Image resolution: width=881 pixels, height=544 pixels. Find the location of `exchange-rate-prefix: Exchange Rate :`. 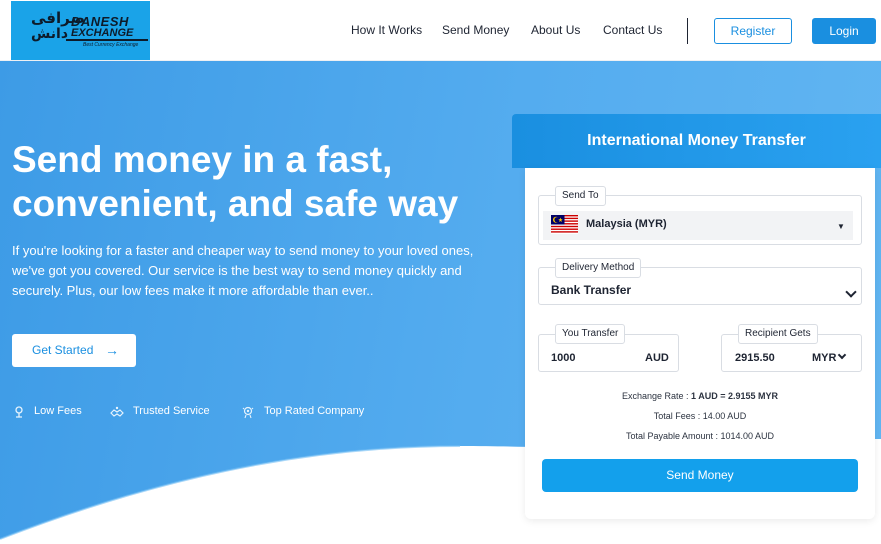

exchange-rate-prefix: Exchange Rate : is located at coordinates (656, 396).